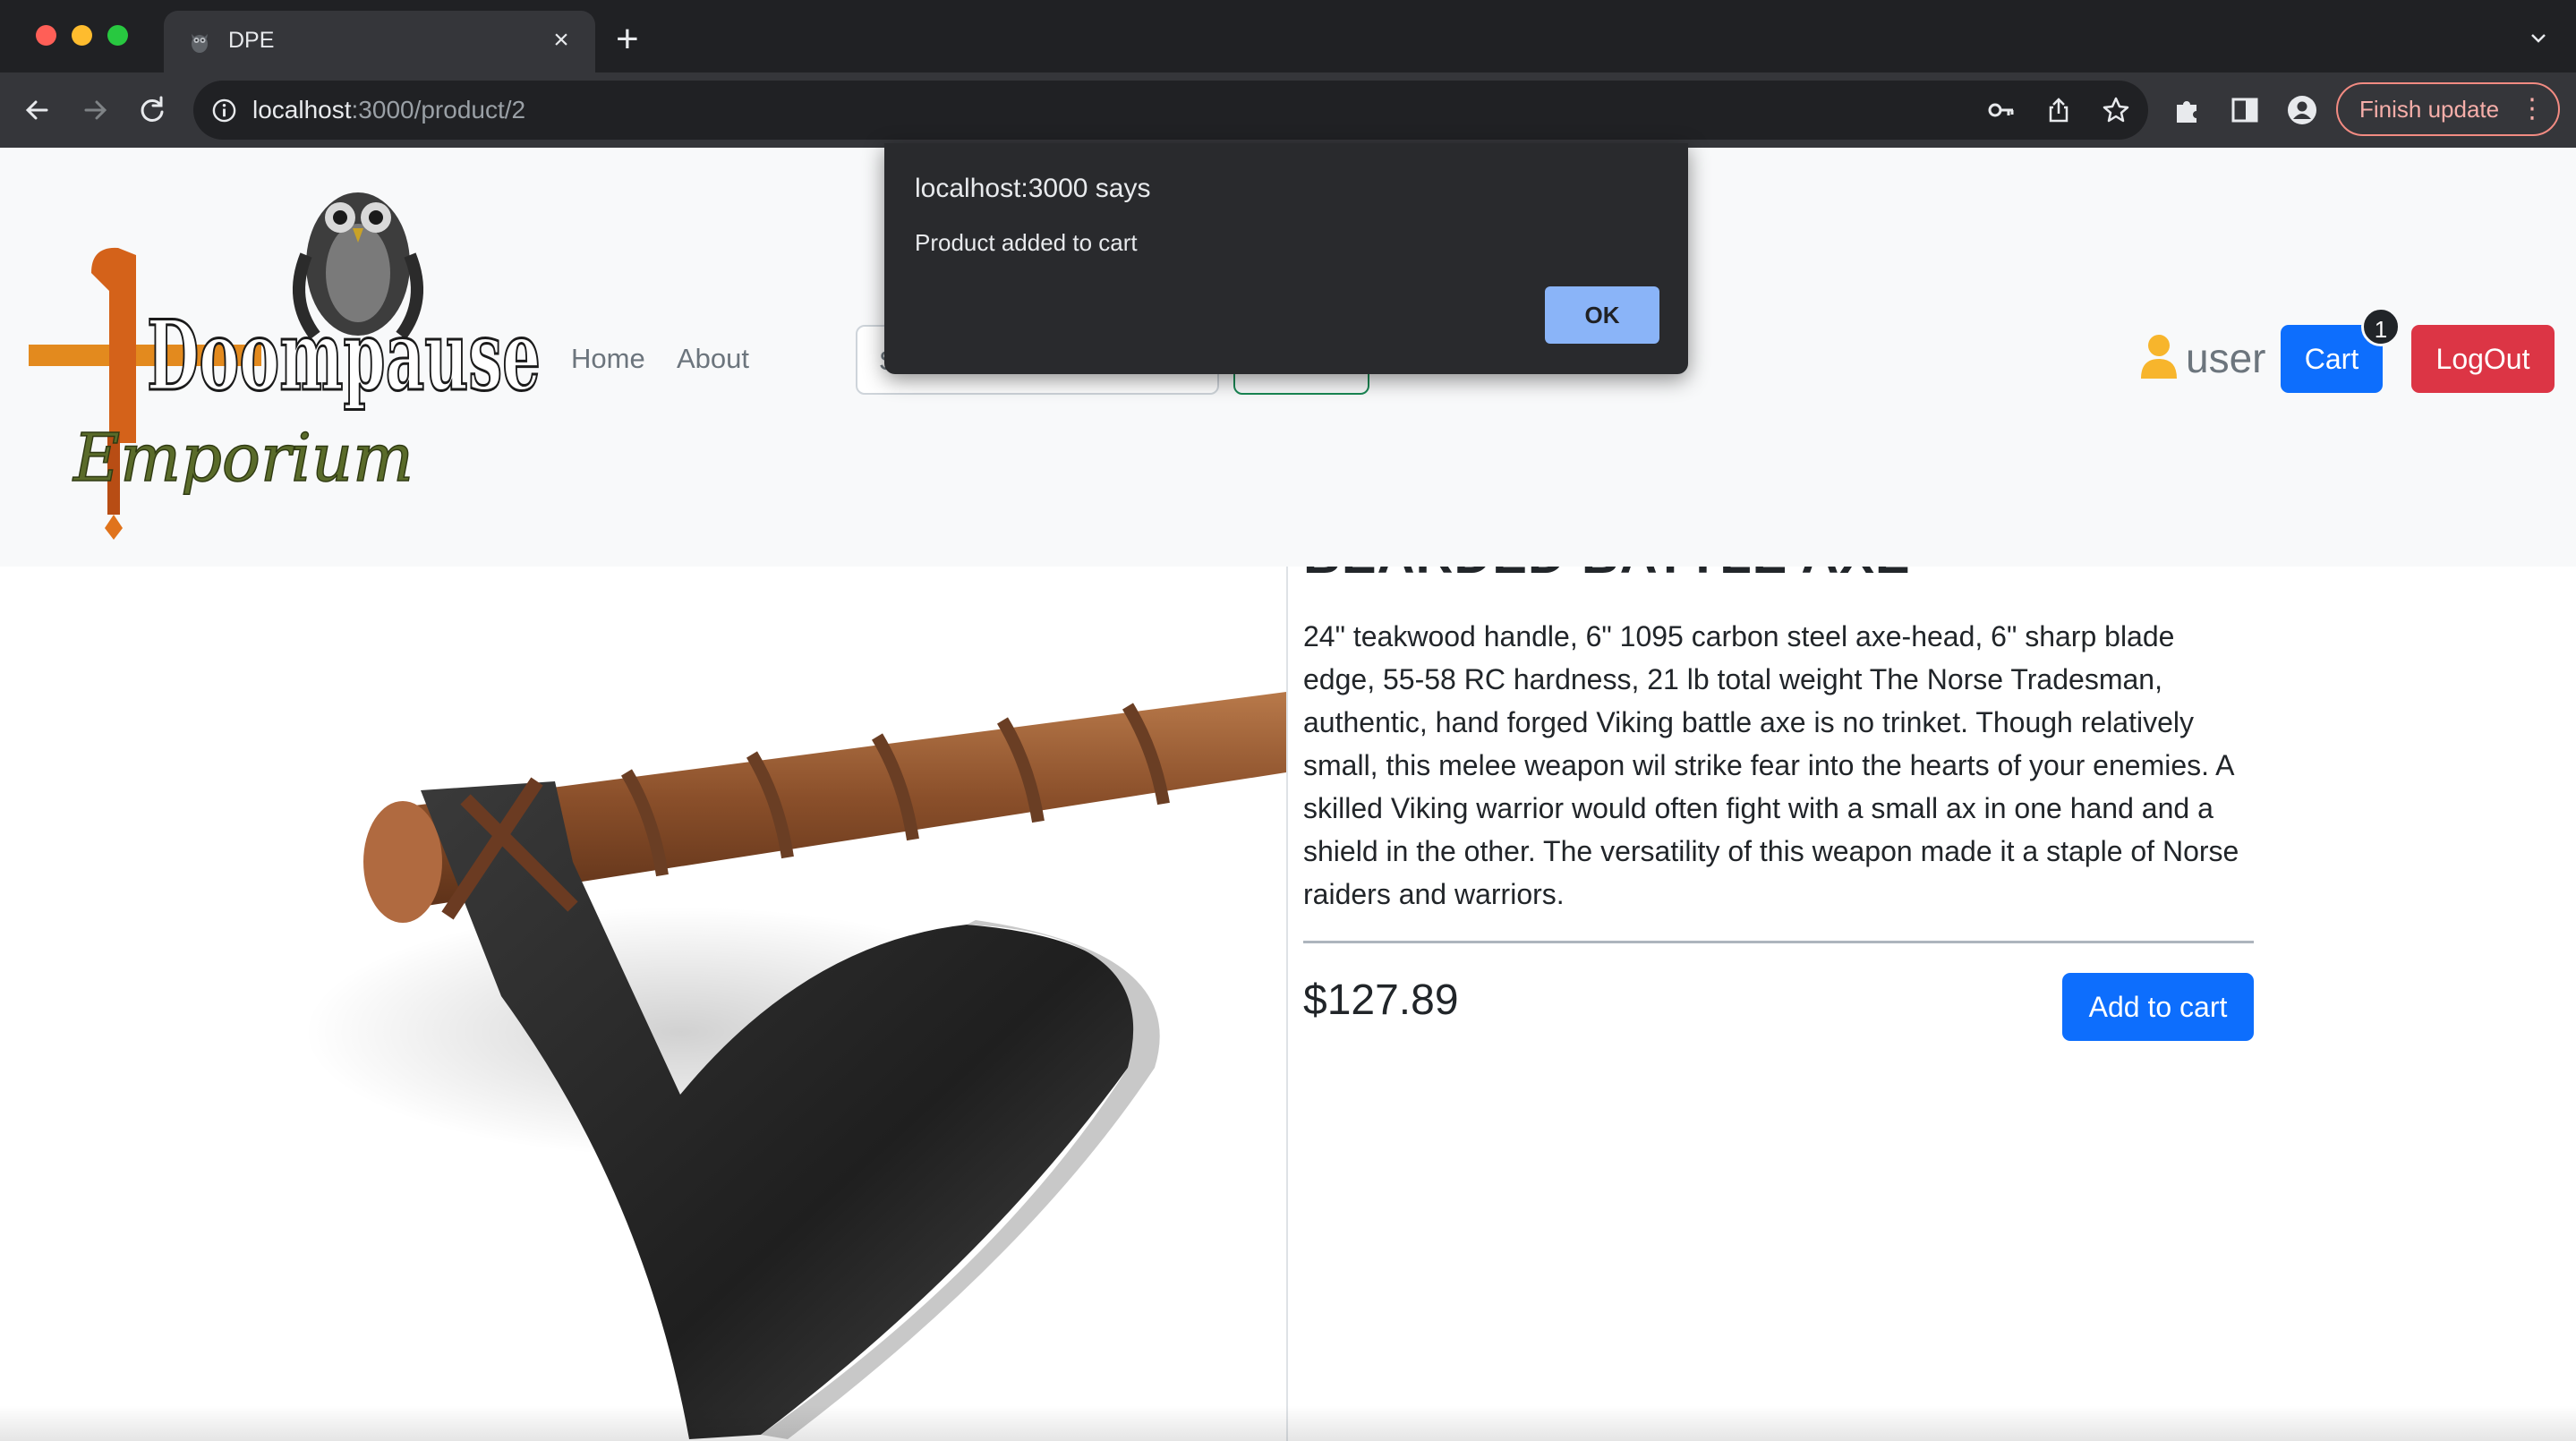 The height and width of the screenshot is (1441, 2576). What do you see at coordinates (2538, 37) in the screenshot?
I see `chevron-down-icon` at bounding box center [2538, 37].